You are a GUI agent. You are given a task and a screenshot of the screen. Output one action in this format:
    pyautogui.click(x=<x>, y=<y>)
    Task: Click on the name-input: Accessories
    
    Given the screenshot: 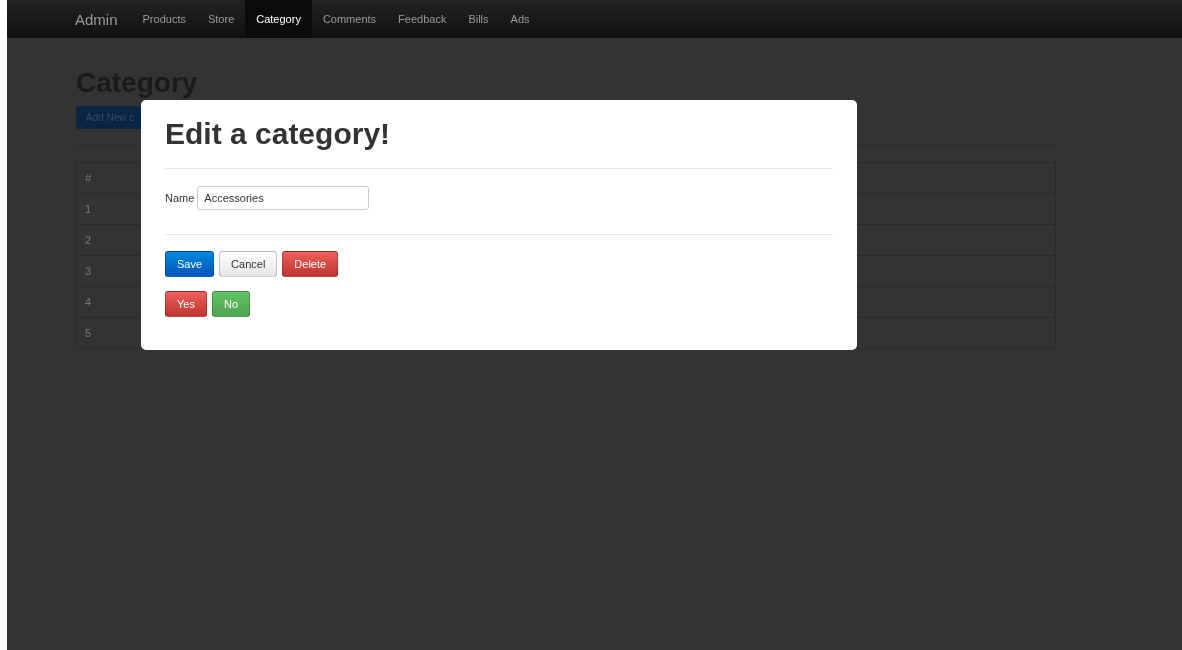 What is the action you would take?
    pyautogui.click(x=283, y=198)
    